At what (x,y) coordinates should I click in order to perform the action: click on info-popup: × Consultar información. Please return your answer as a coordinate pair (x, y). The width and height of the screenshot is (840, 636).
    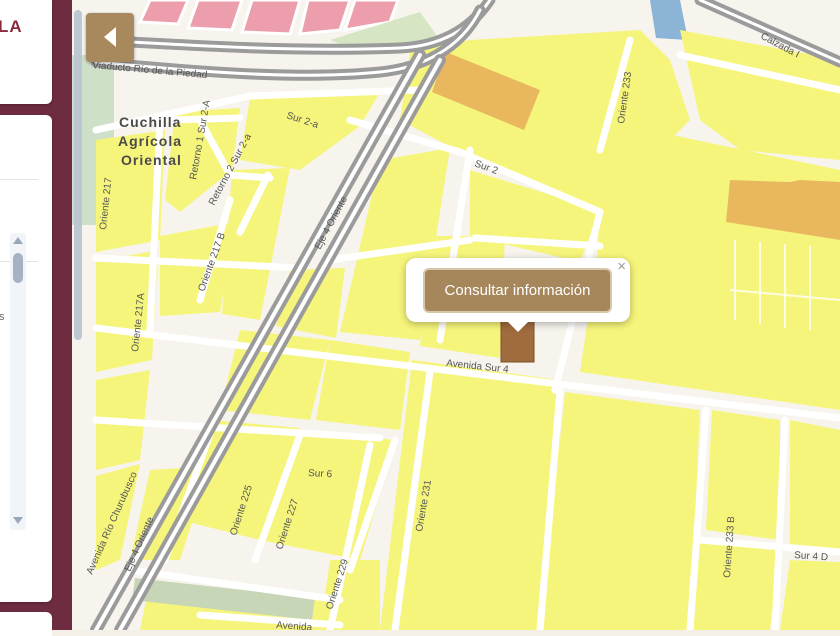
    Looking at the image, I should click on (518, 295).